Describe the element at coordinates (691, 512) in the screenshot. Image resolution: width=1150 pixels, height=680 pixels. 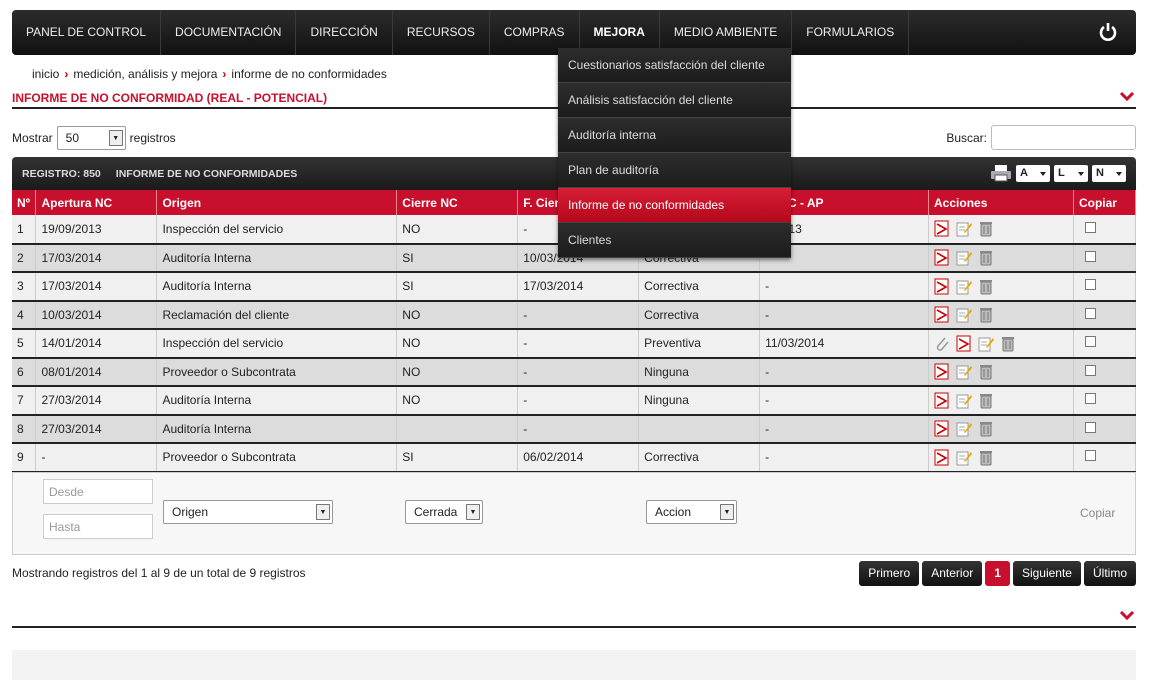
I see `accion-select: Accion ▼` at that location.